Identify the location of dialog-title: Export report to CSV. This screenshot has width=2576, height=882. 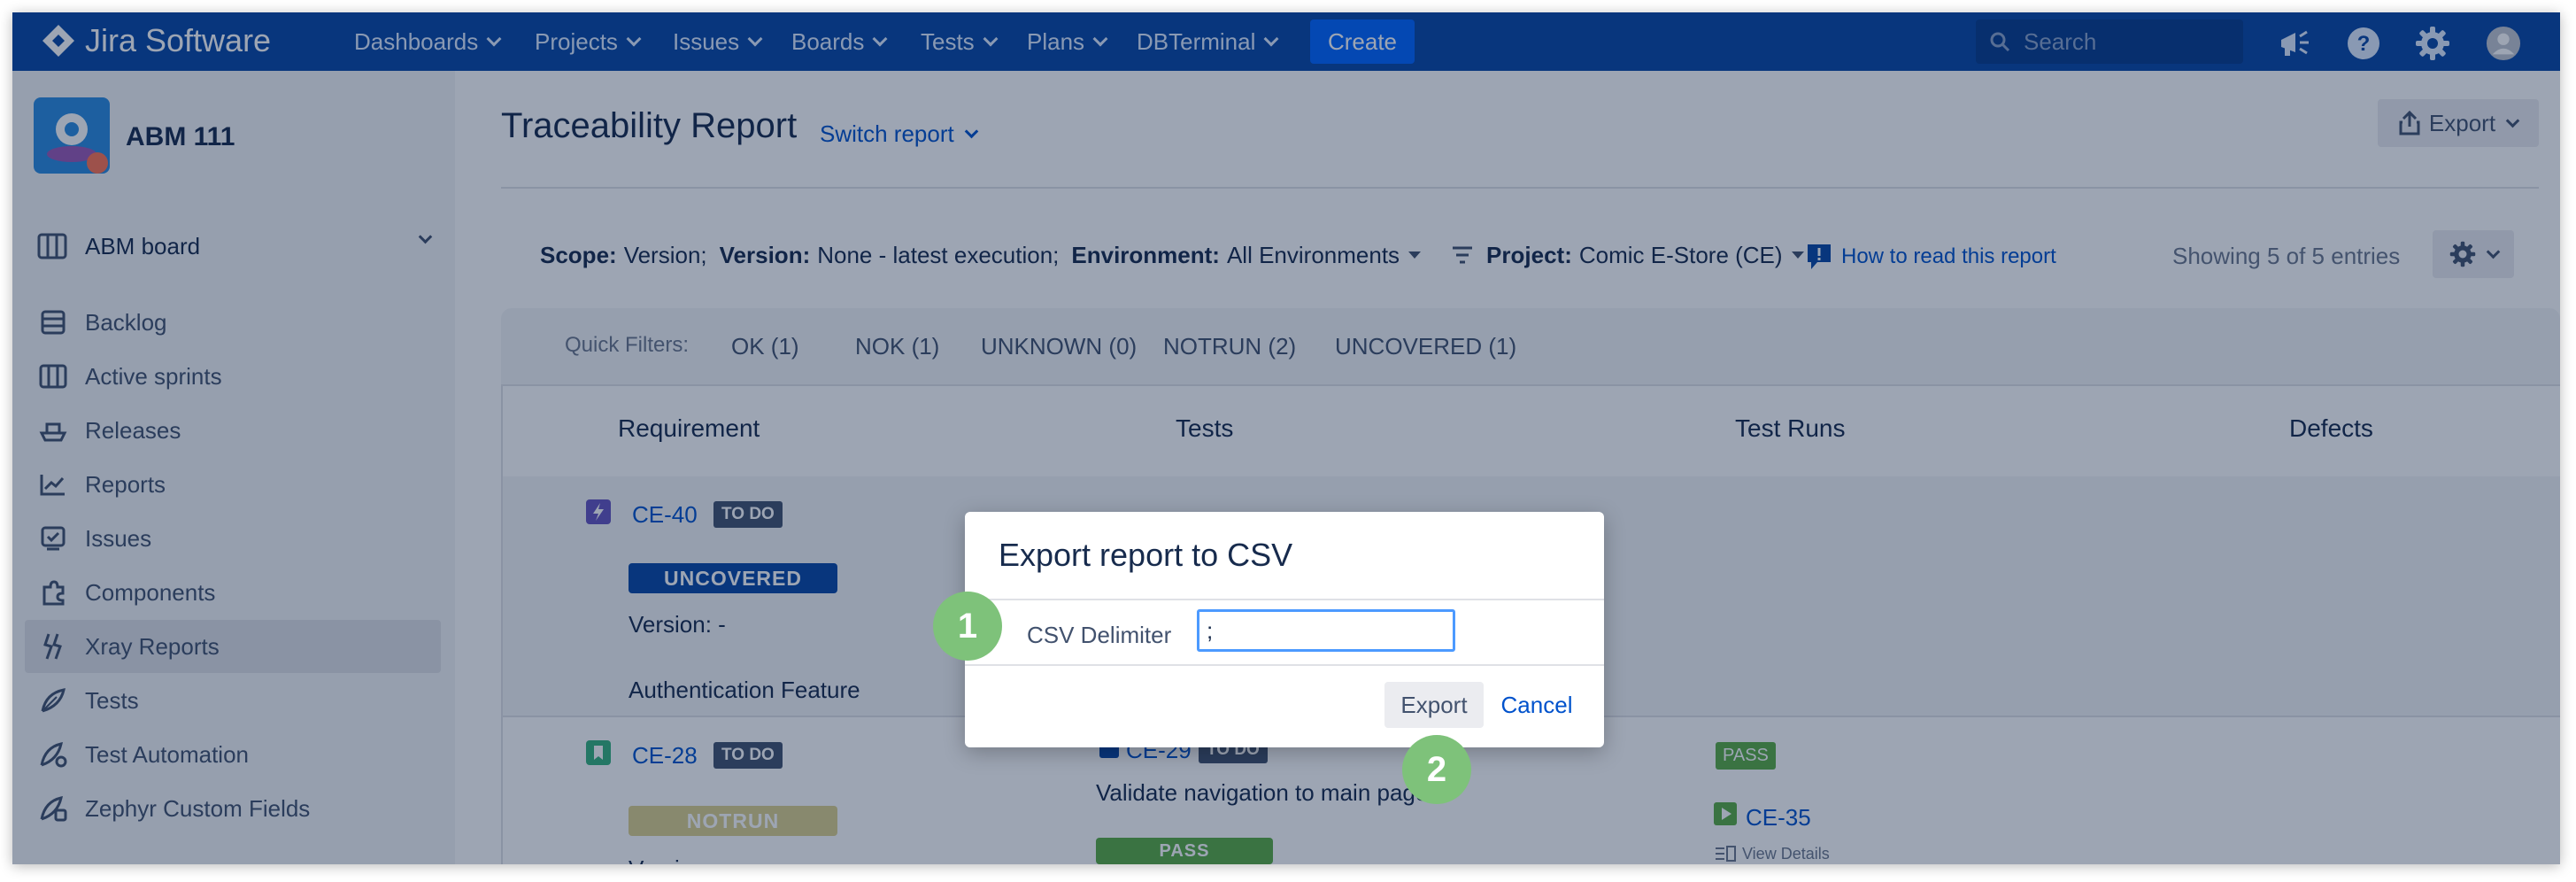
(1146, 555).